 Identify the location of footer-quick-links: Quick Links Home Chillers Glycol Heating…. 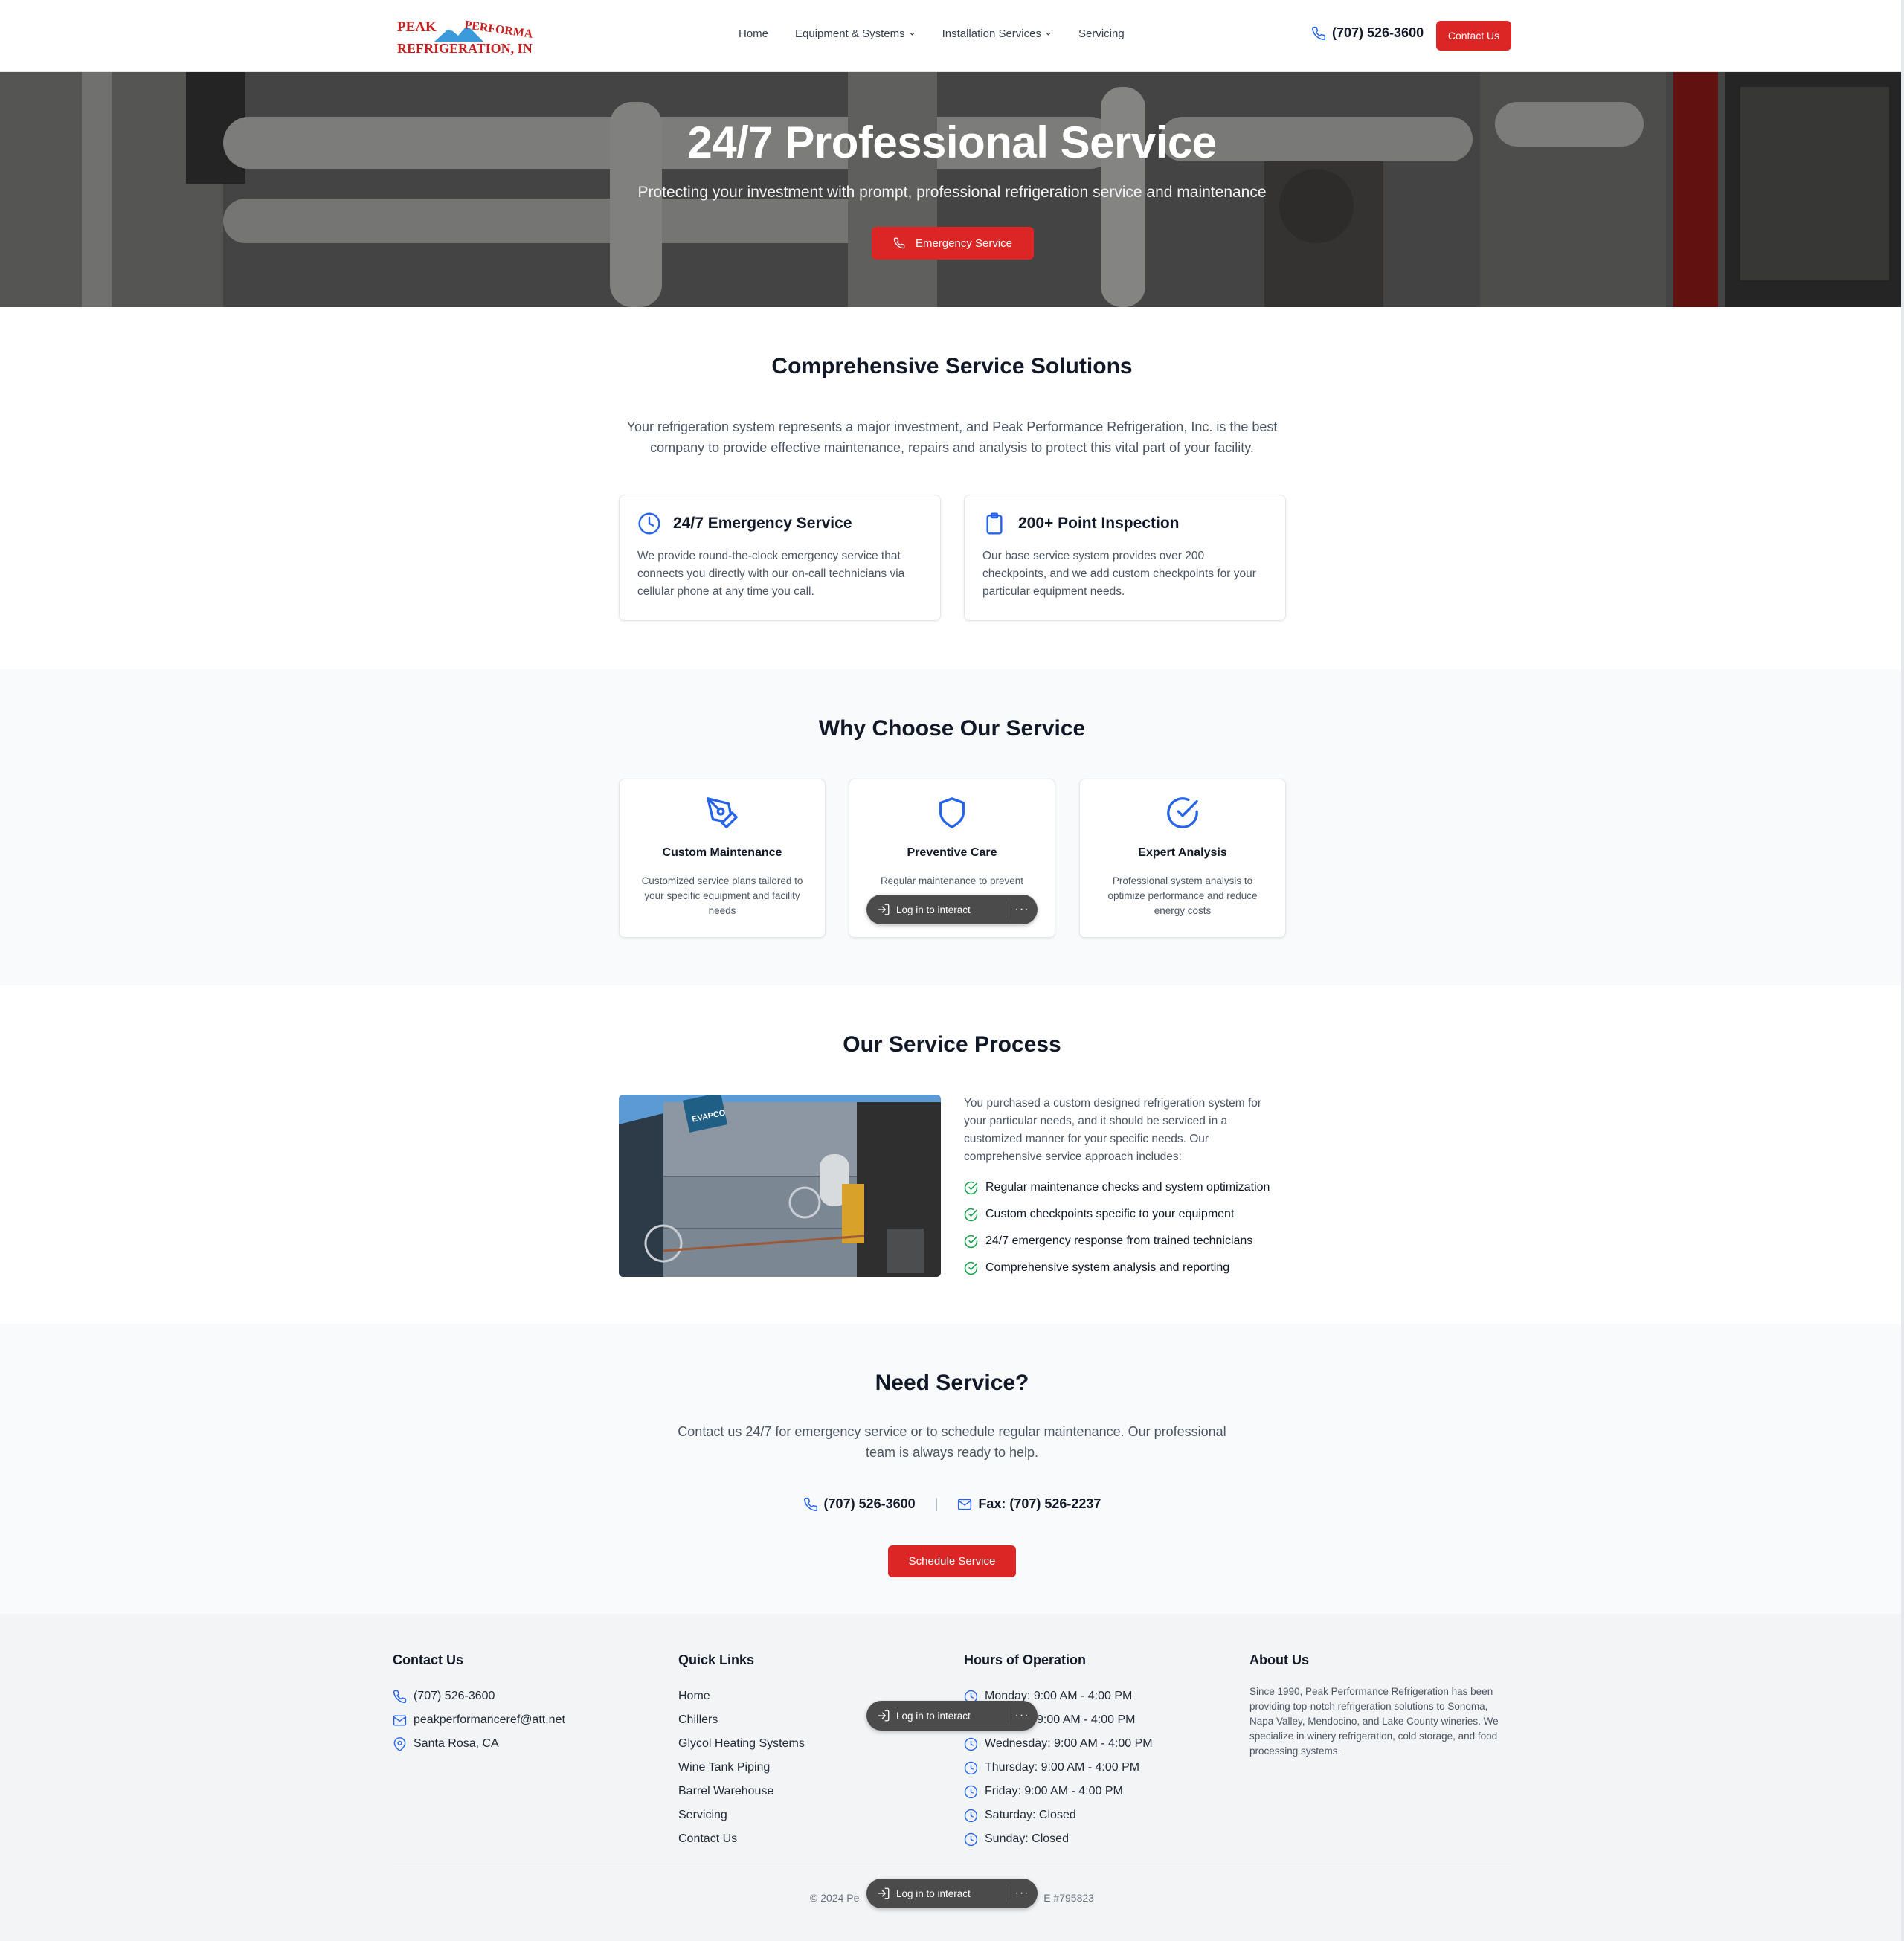
(741, 1751).